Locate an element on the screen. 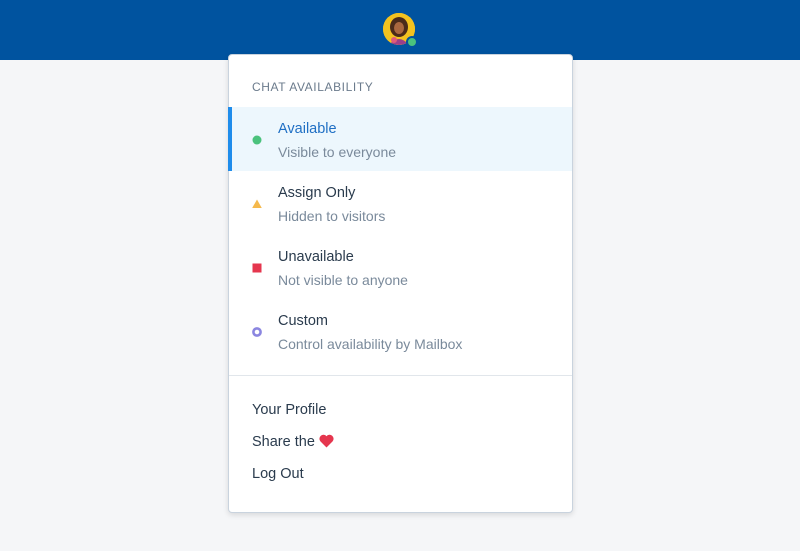 The image size is (800, 551). log-out-link: Log Out is located at coordinates (278, 474).